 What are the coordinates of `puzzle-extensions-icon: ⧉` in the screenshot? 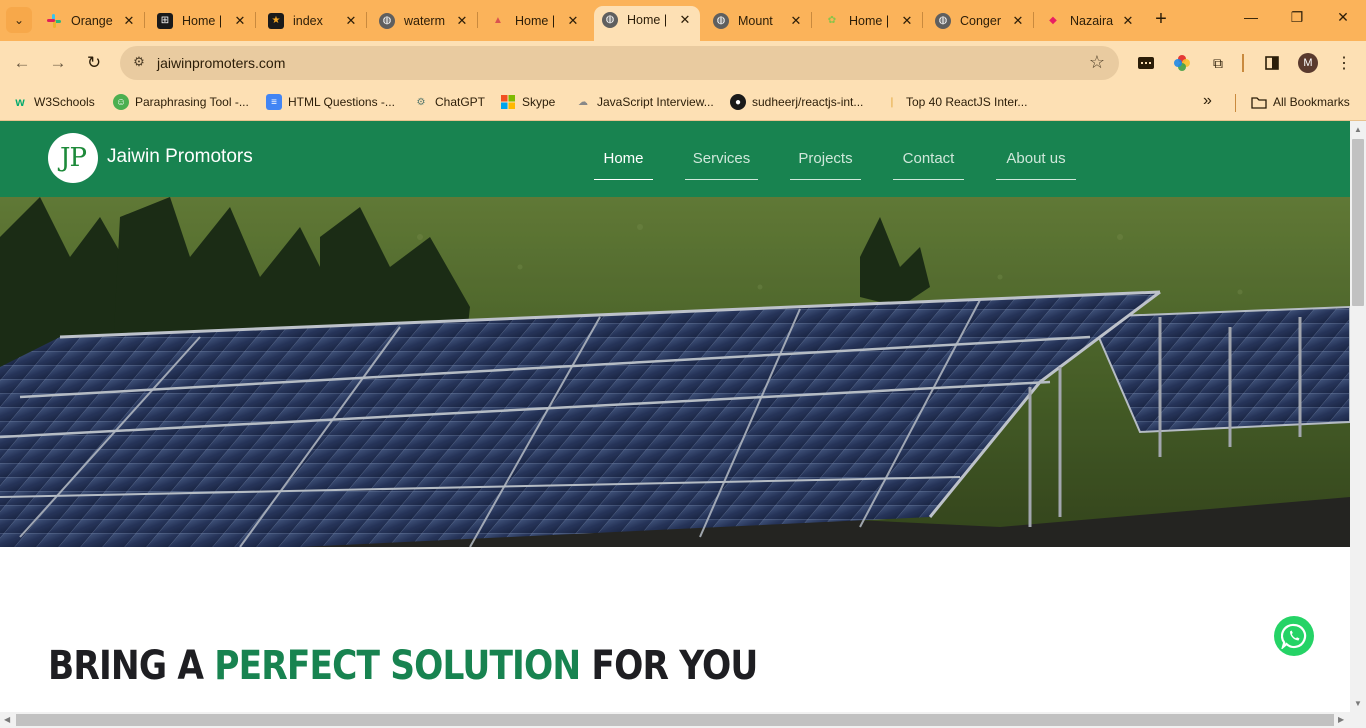 It's located at (1218, 63).